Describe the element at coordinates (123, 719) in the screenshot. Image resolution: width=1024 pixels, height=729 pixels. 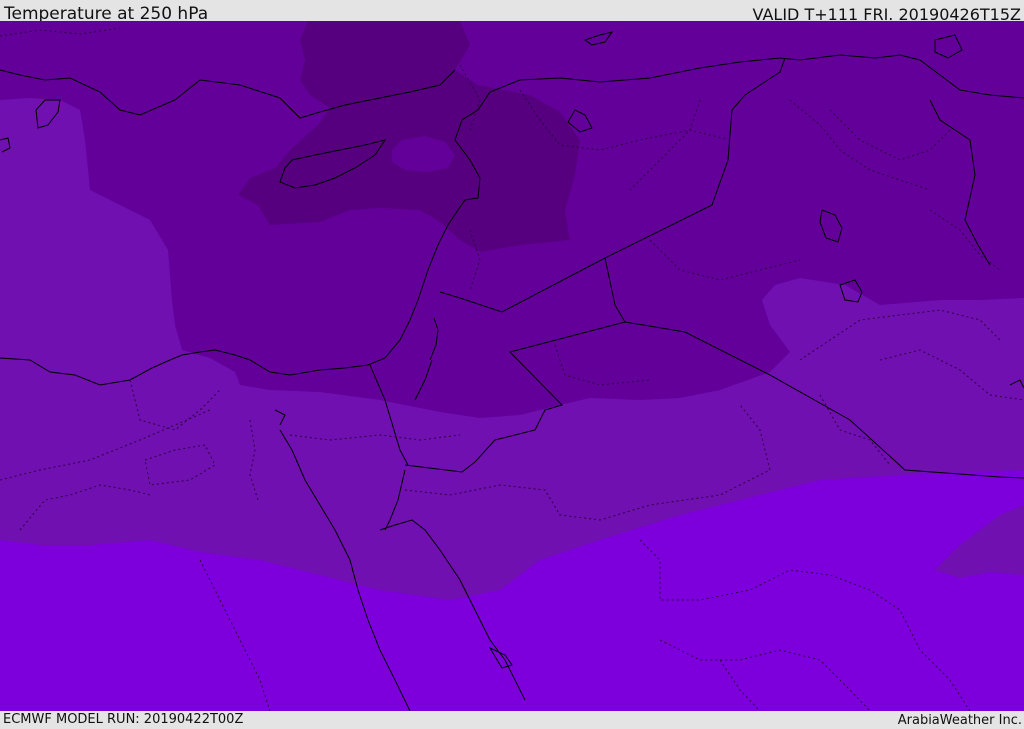
I see `model-run-label: ECMWF MODEL RUN: 20190422T00Z` at that location.